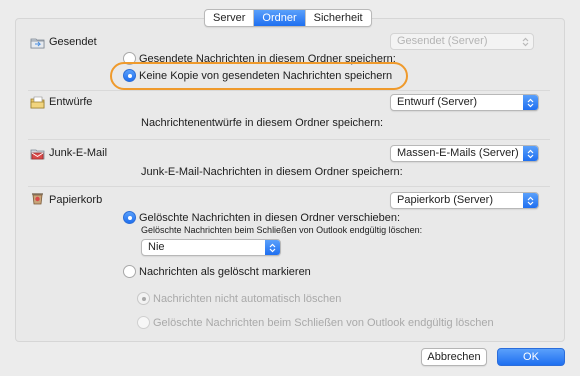 This screenshot has width=580, height=376. I want to click on junk-label: Junk-E-Mail, so click(78, 153).